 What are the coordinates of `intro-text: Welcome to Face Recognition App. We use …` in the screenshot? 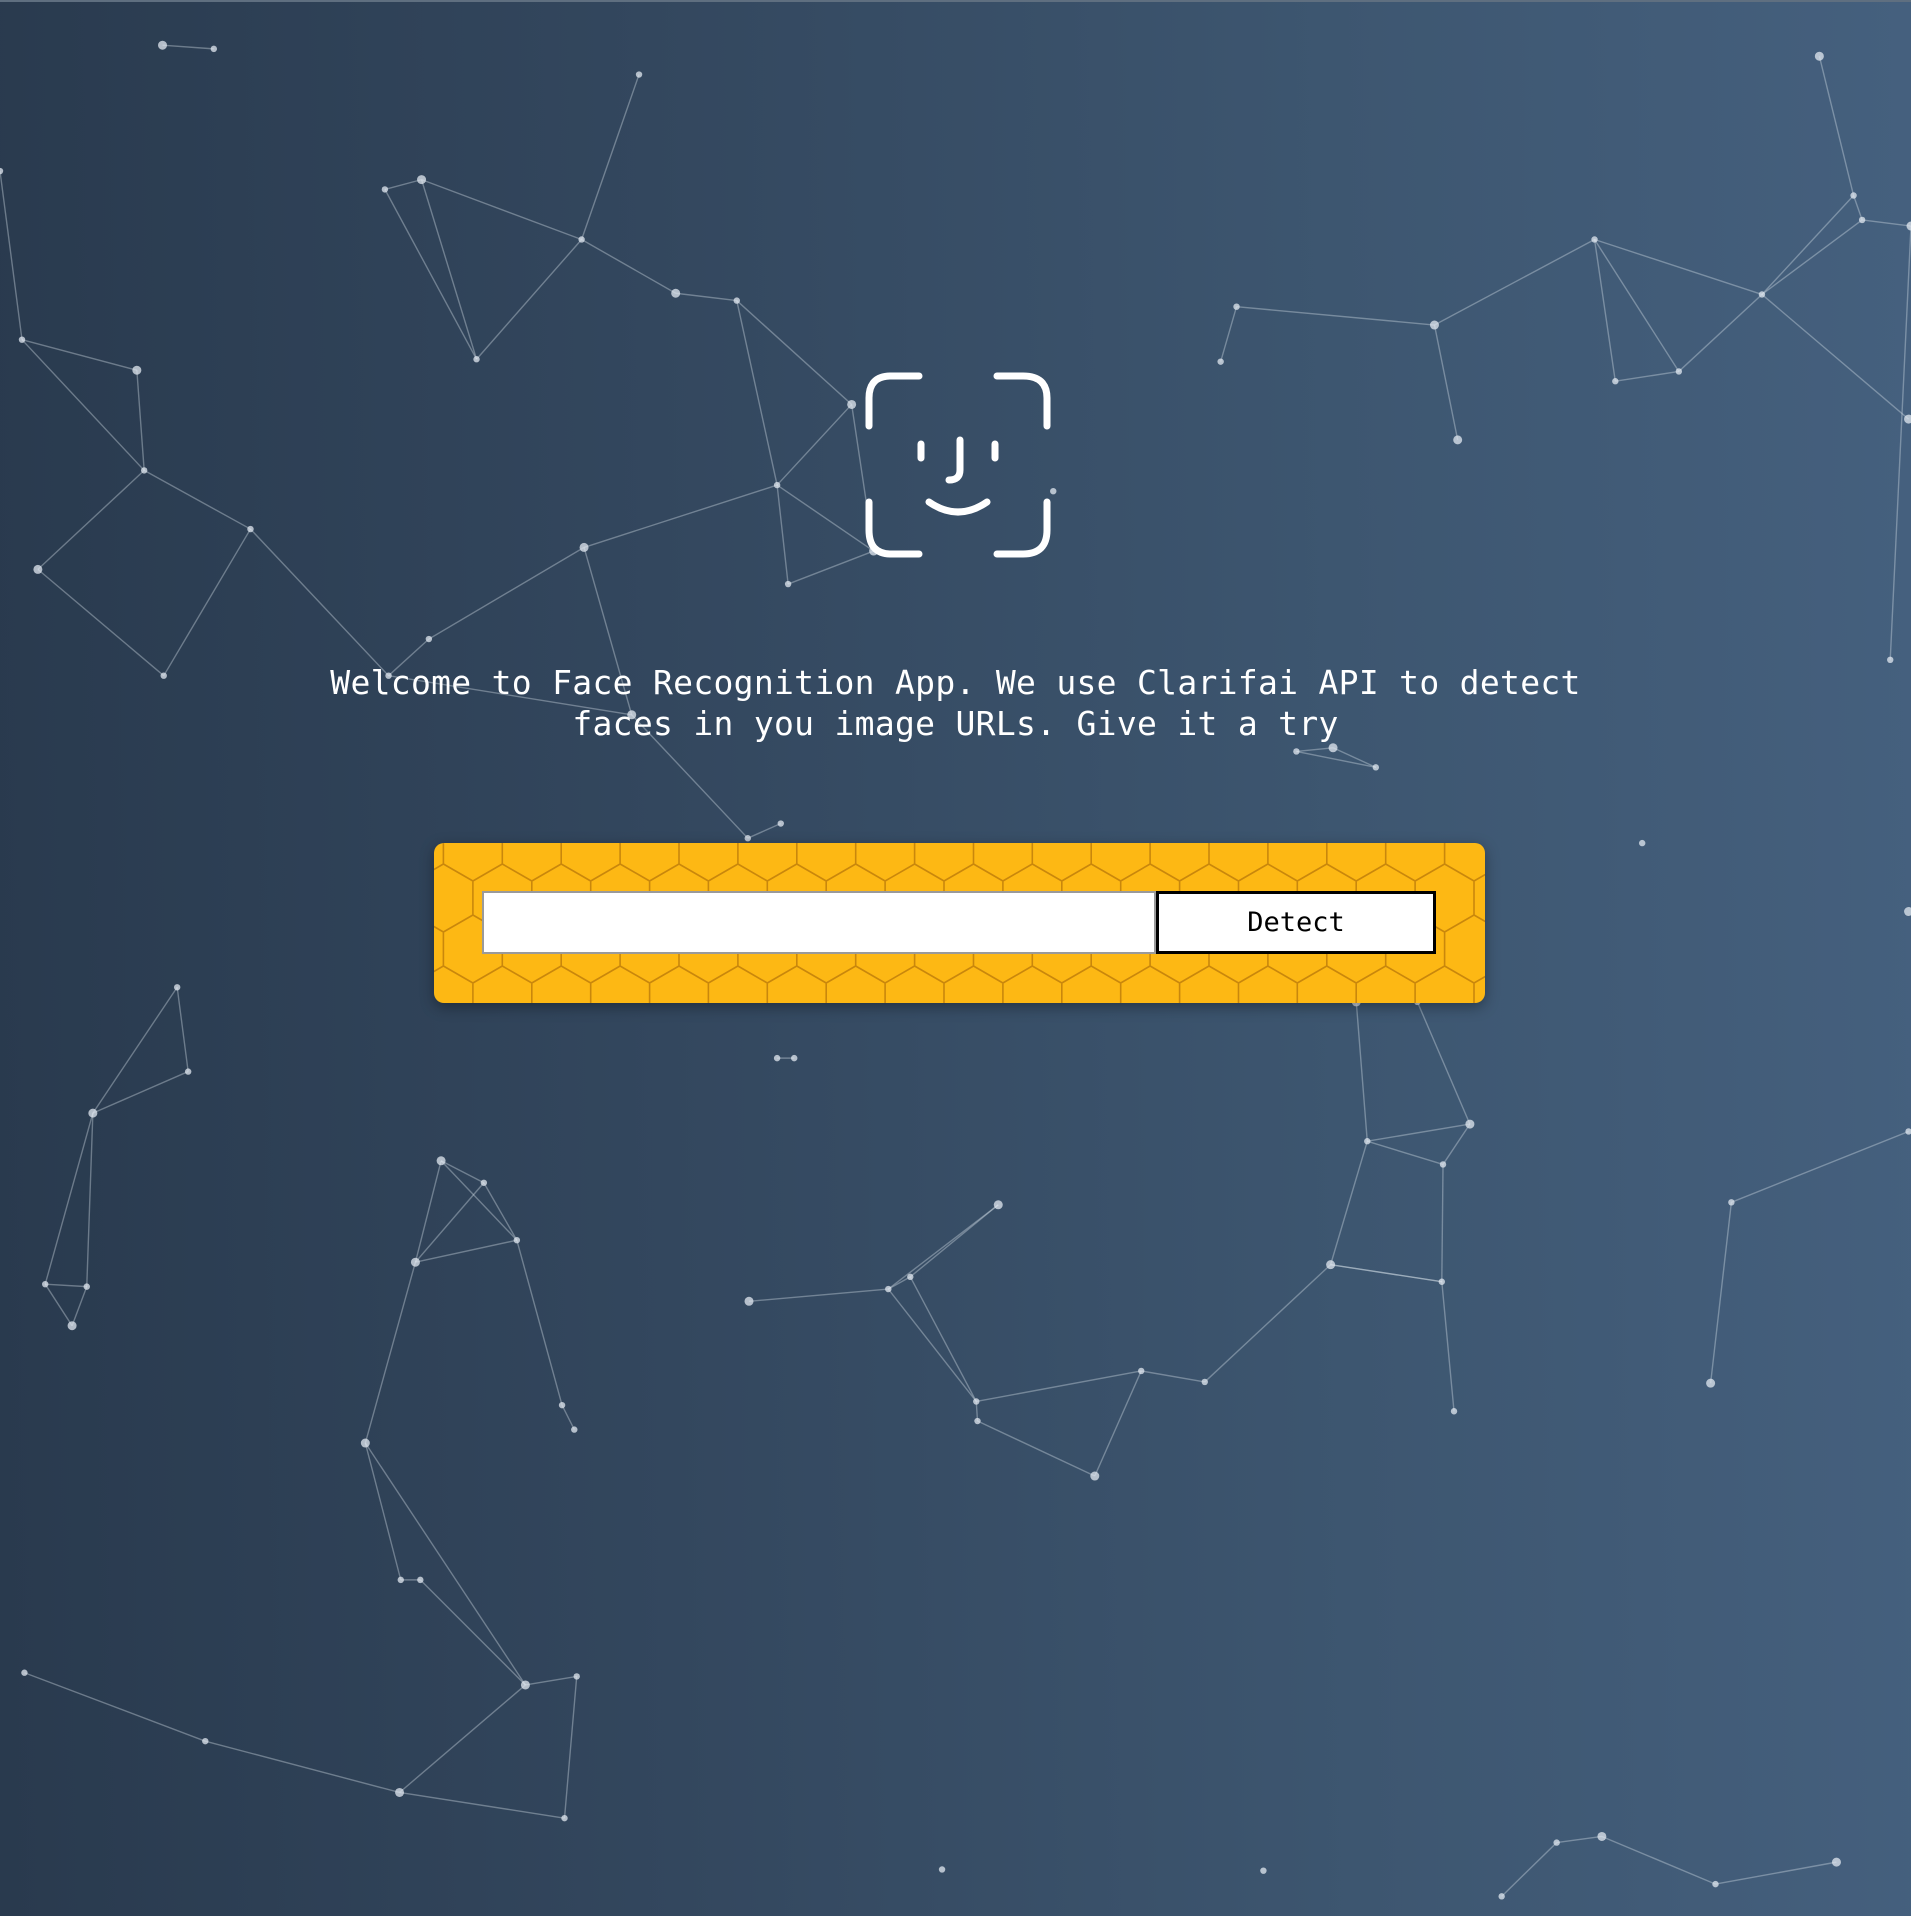 It's located at (955, 703).